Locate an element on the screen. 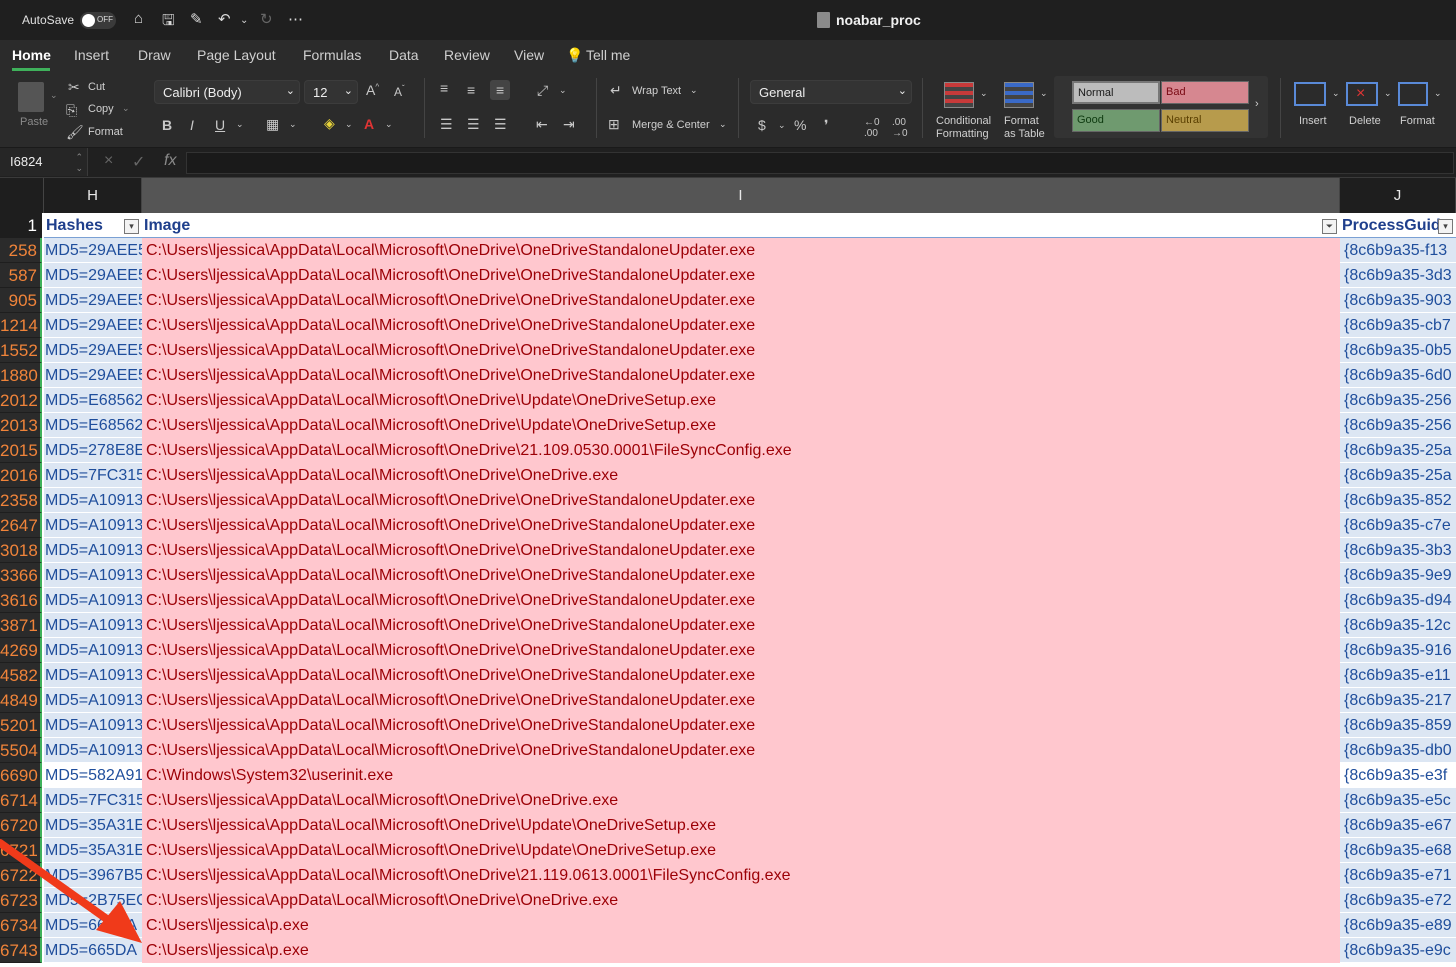  cell-process-guid: {8c6b9a35-25a is located at coordinates (1398, 450).